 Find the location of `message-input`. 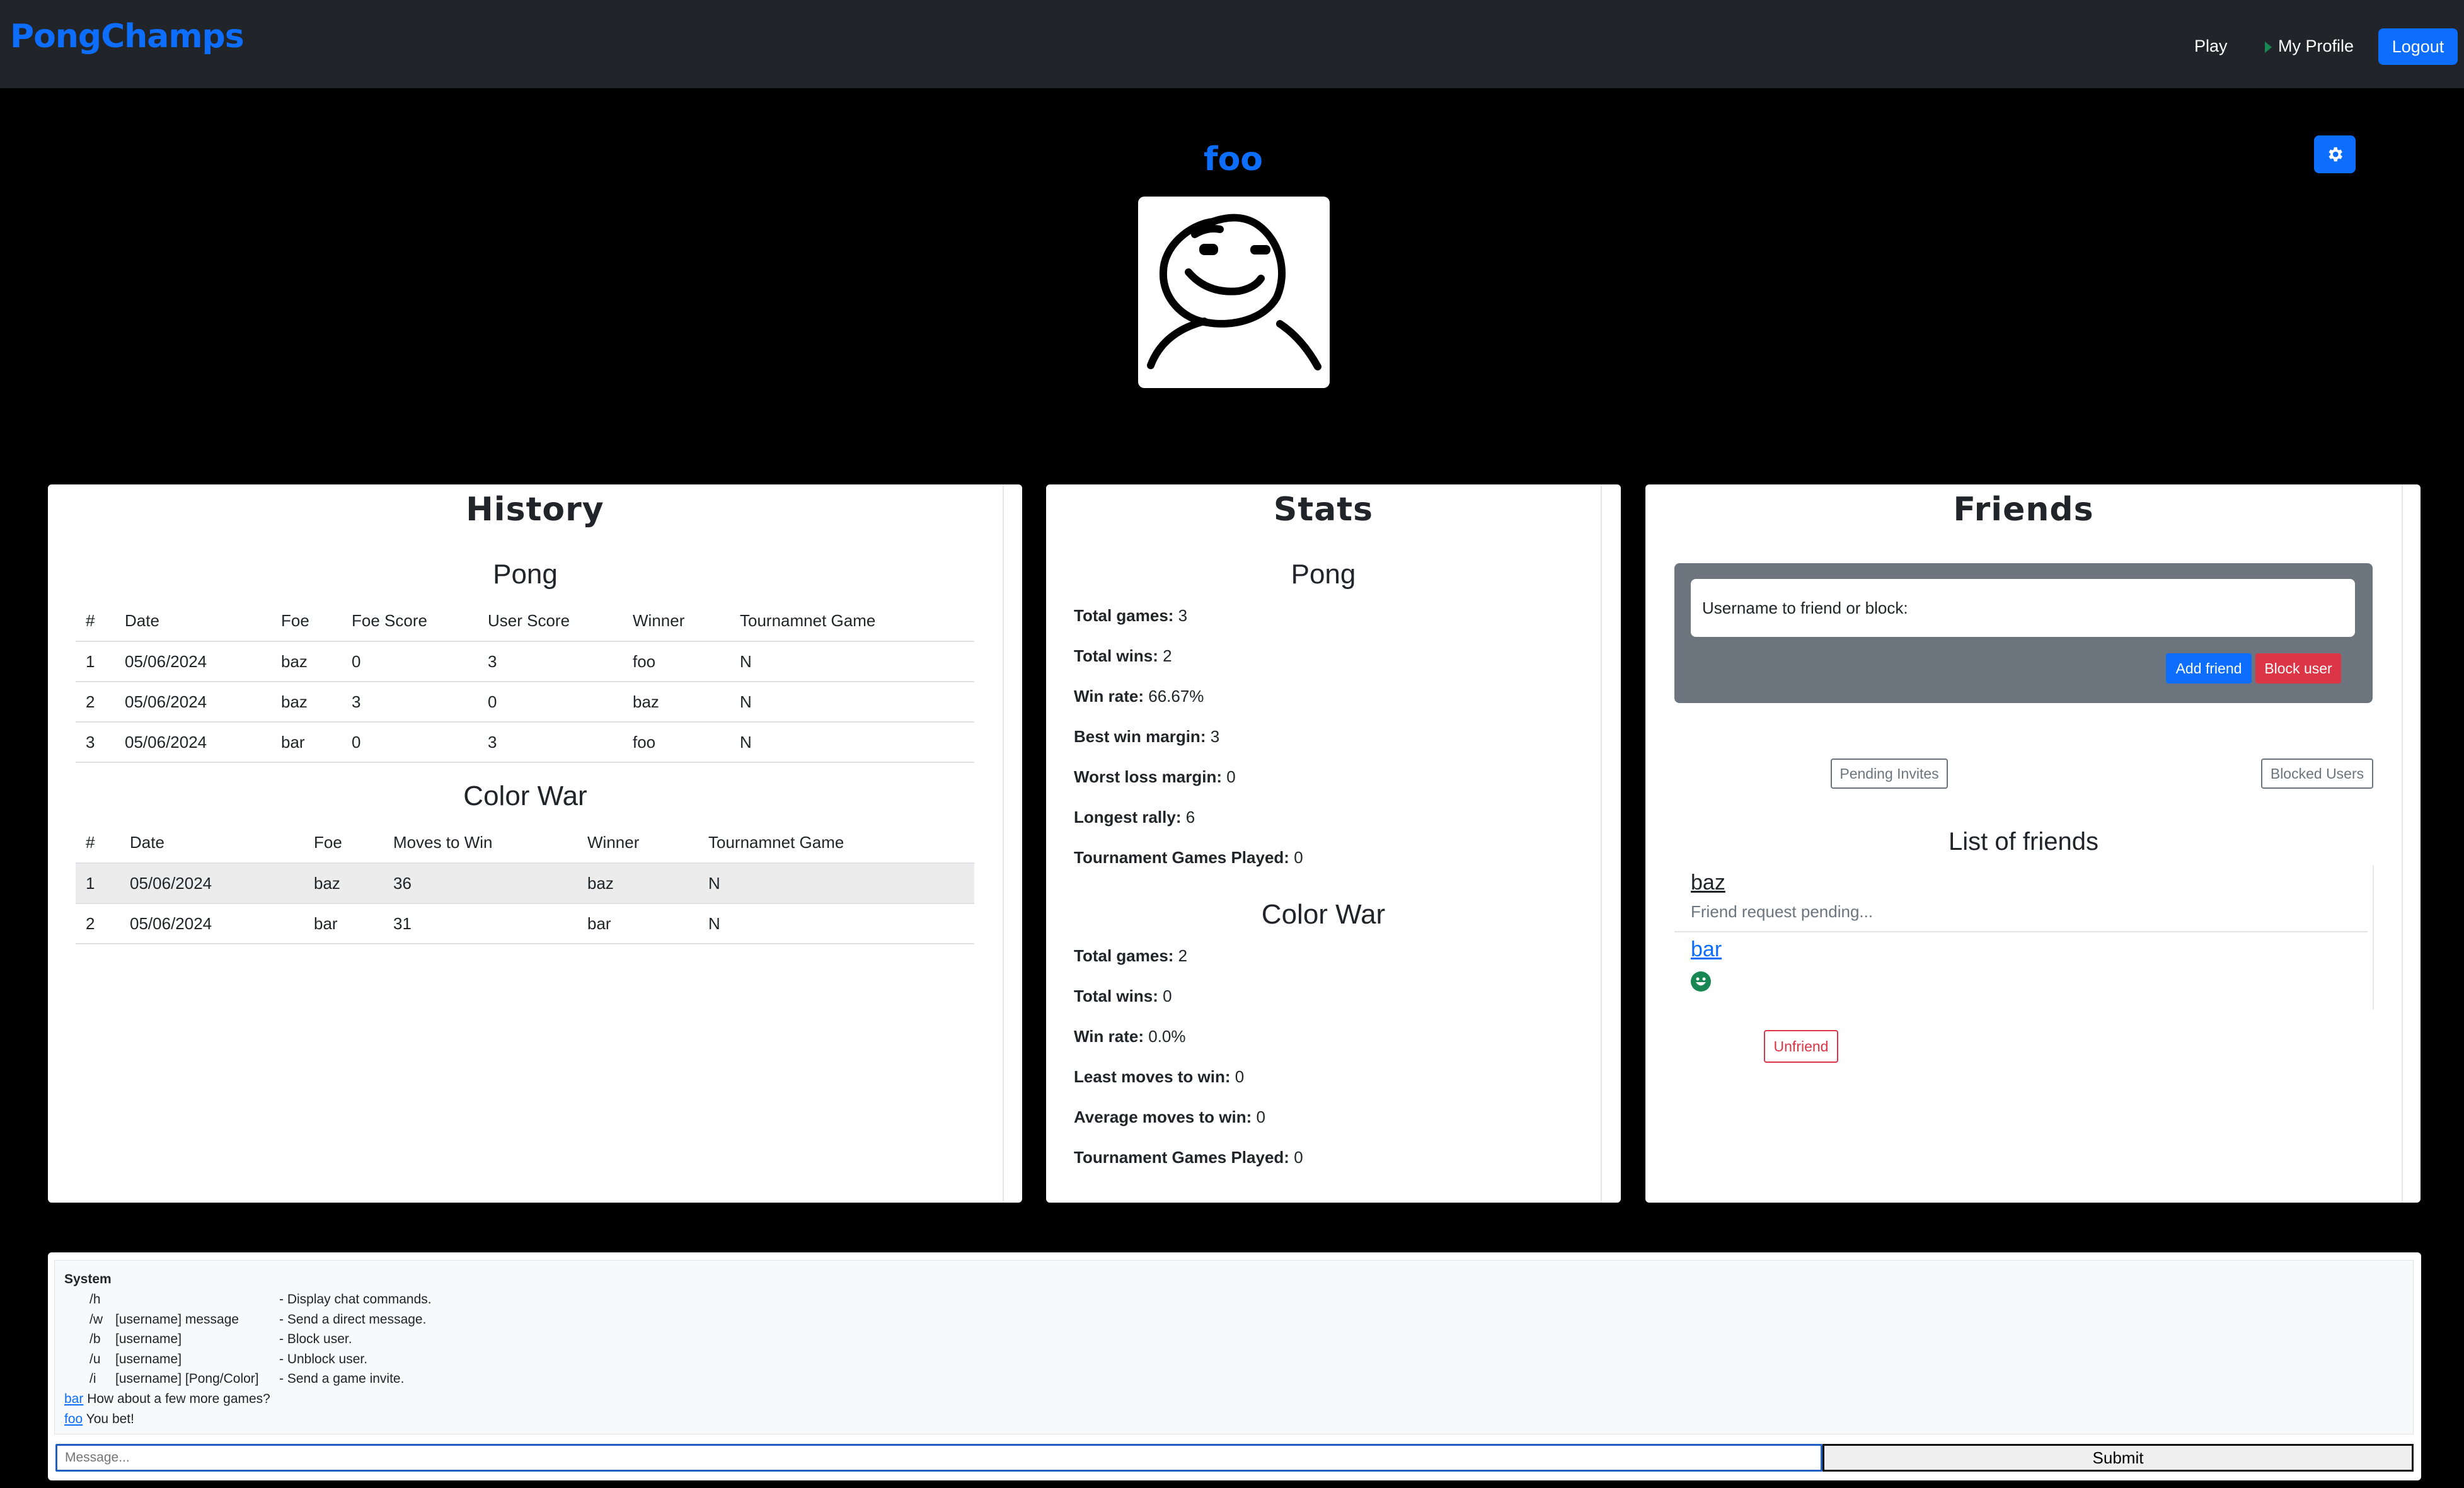

message-input is located at coordinates (938, 1458).